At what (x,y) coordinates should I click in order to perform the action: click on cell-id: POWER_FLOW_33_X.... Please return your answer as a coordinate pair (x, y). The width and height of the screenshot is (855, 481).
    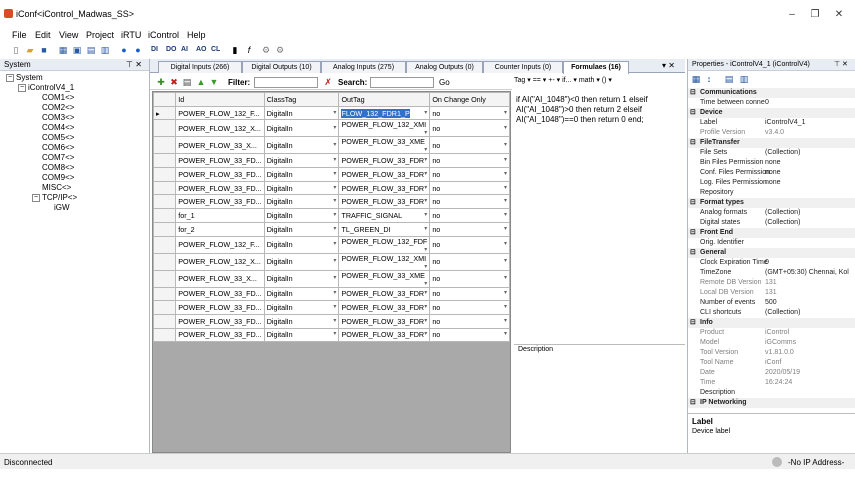
    Looking at the image, I should click on (220, 145).